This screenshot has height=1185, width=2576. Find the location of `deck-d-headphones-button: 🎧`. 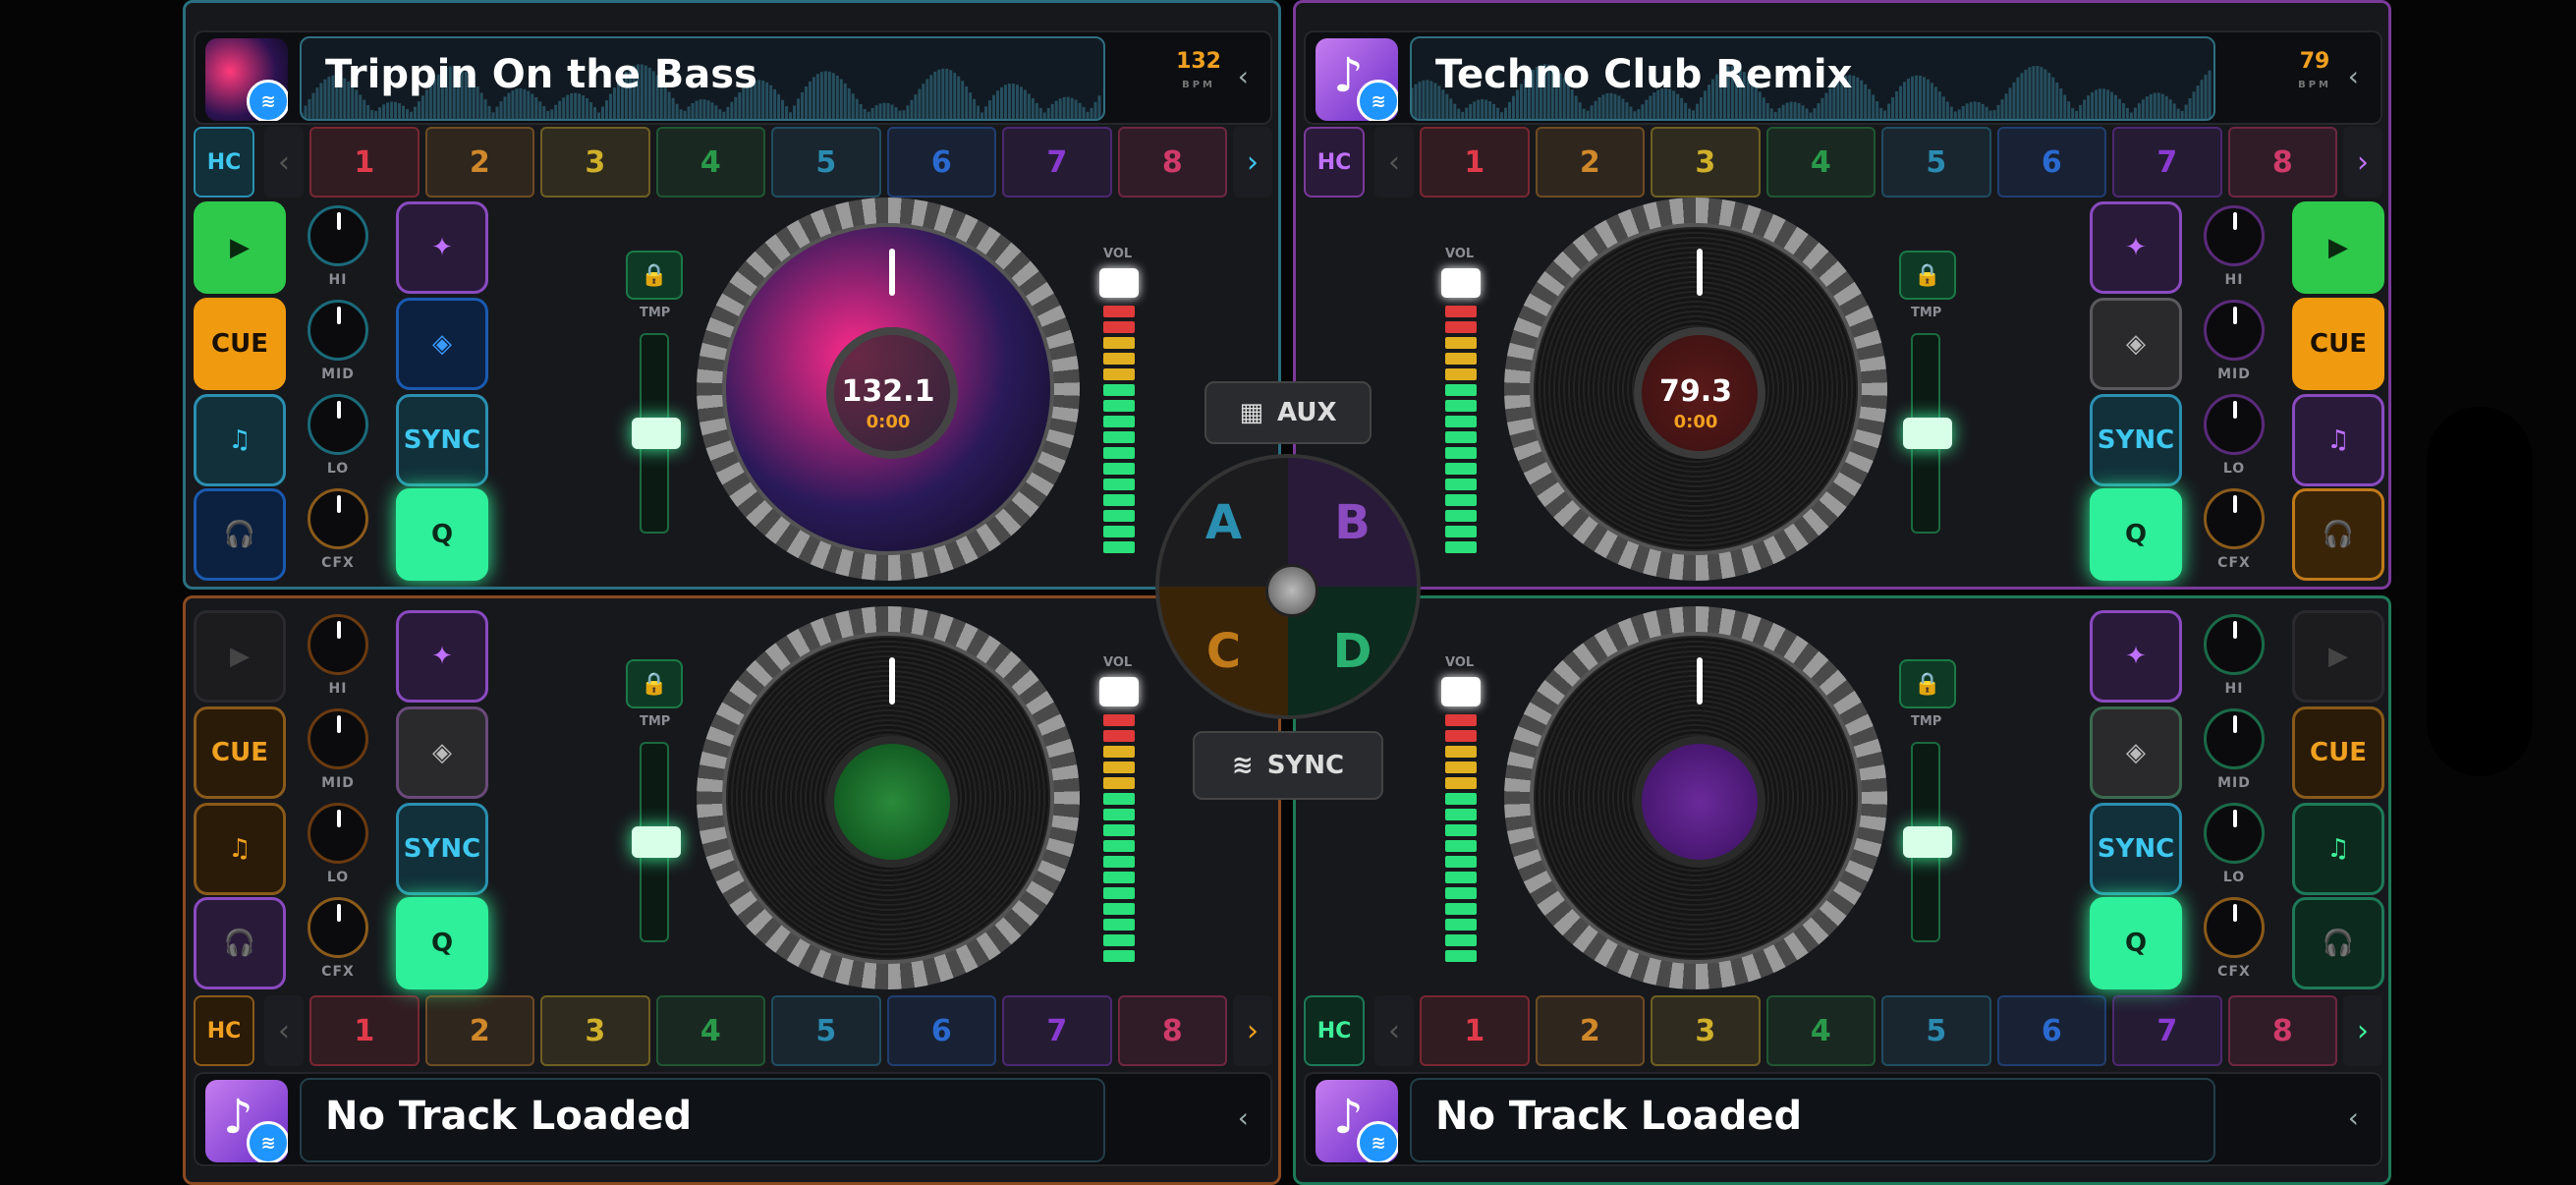

deck-d-headphones-button: 🎧 is located at coordinates (2338, 943).